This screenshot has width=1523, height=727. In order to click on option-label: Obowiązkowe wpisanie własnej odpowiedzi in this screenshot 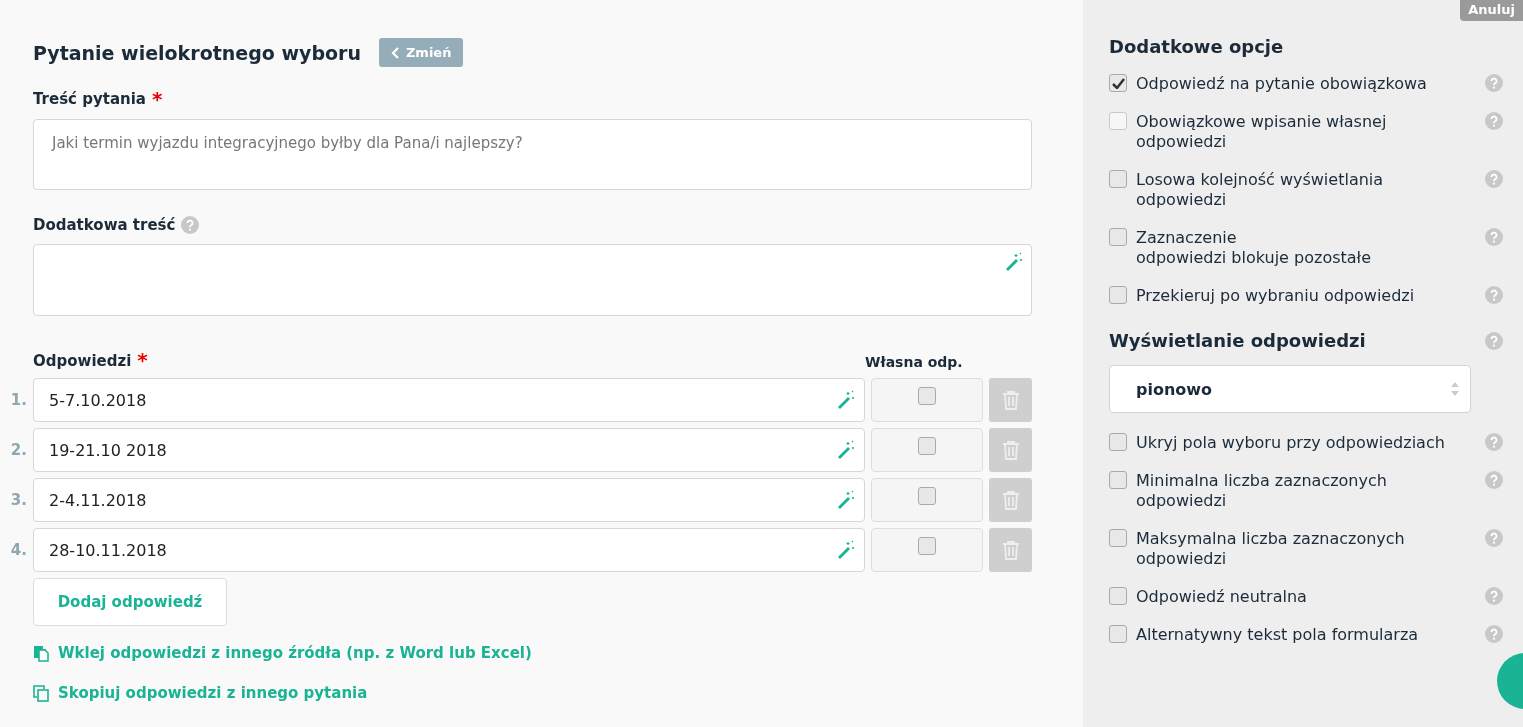, I will do `click(1262, 132)`.